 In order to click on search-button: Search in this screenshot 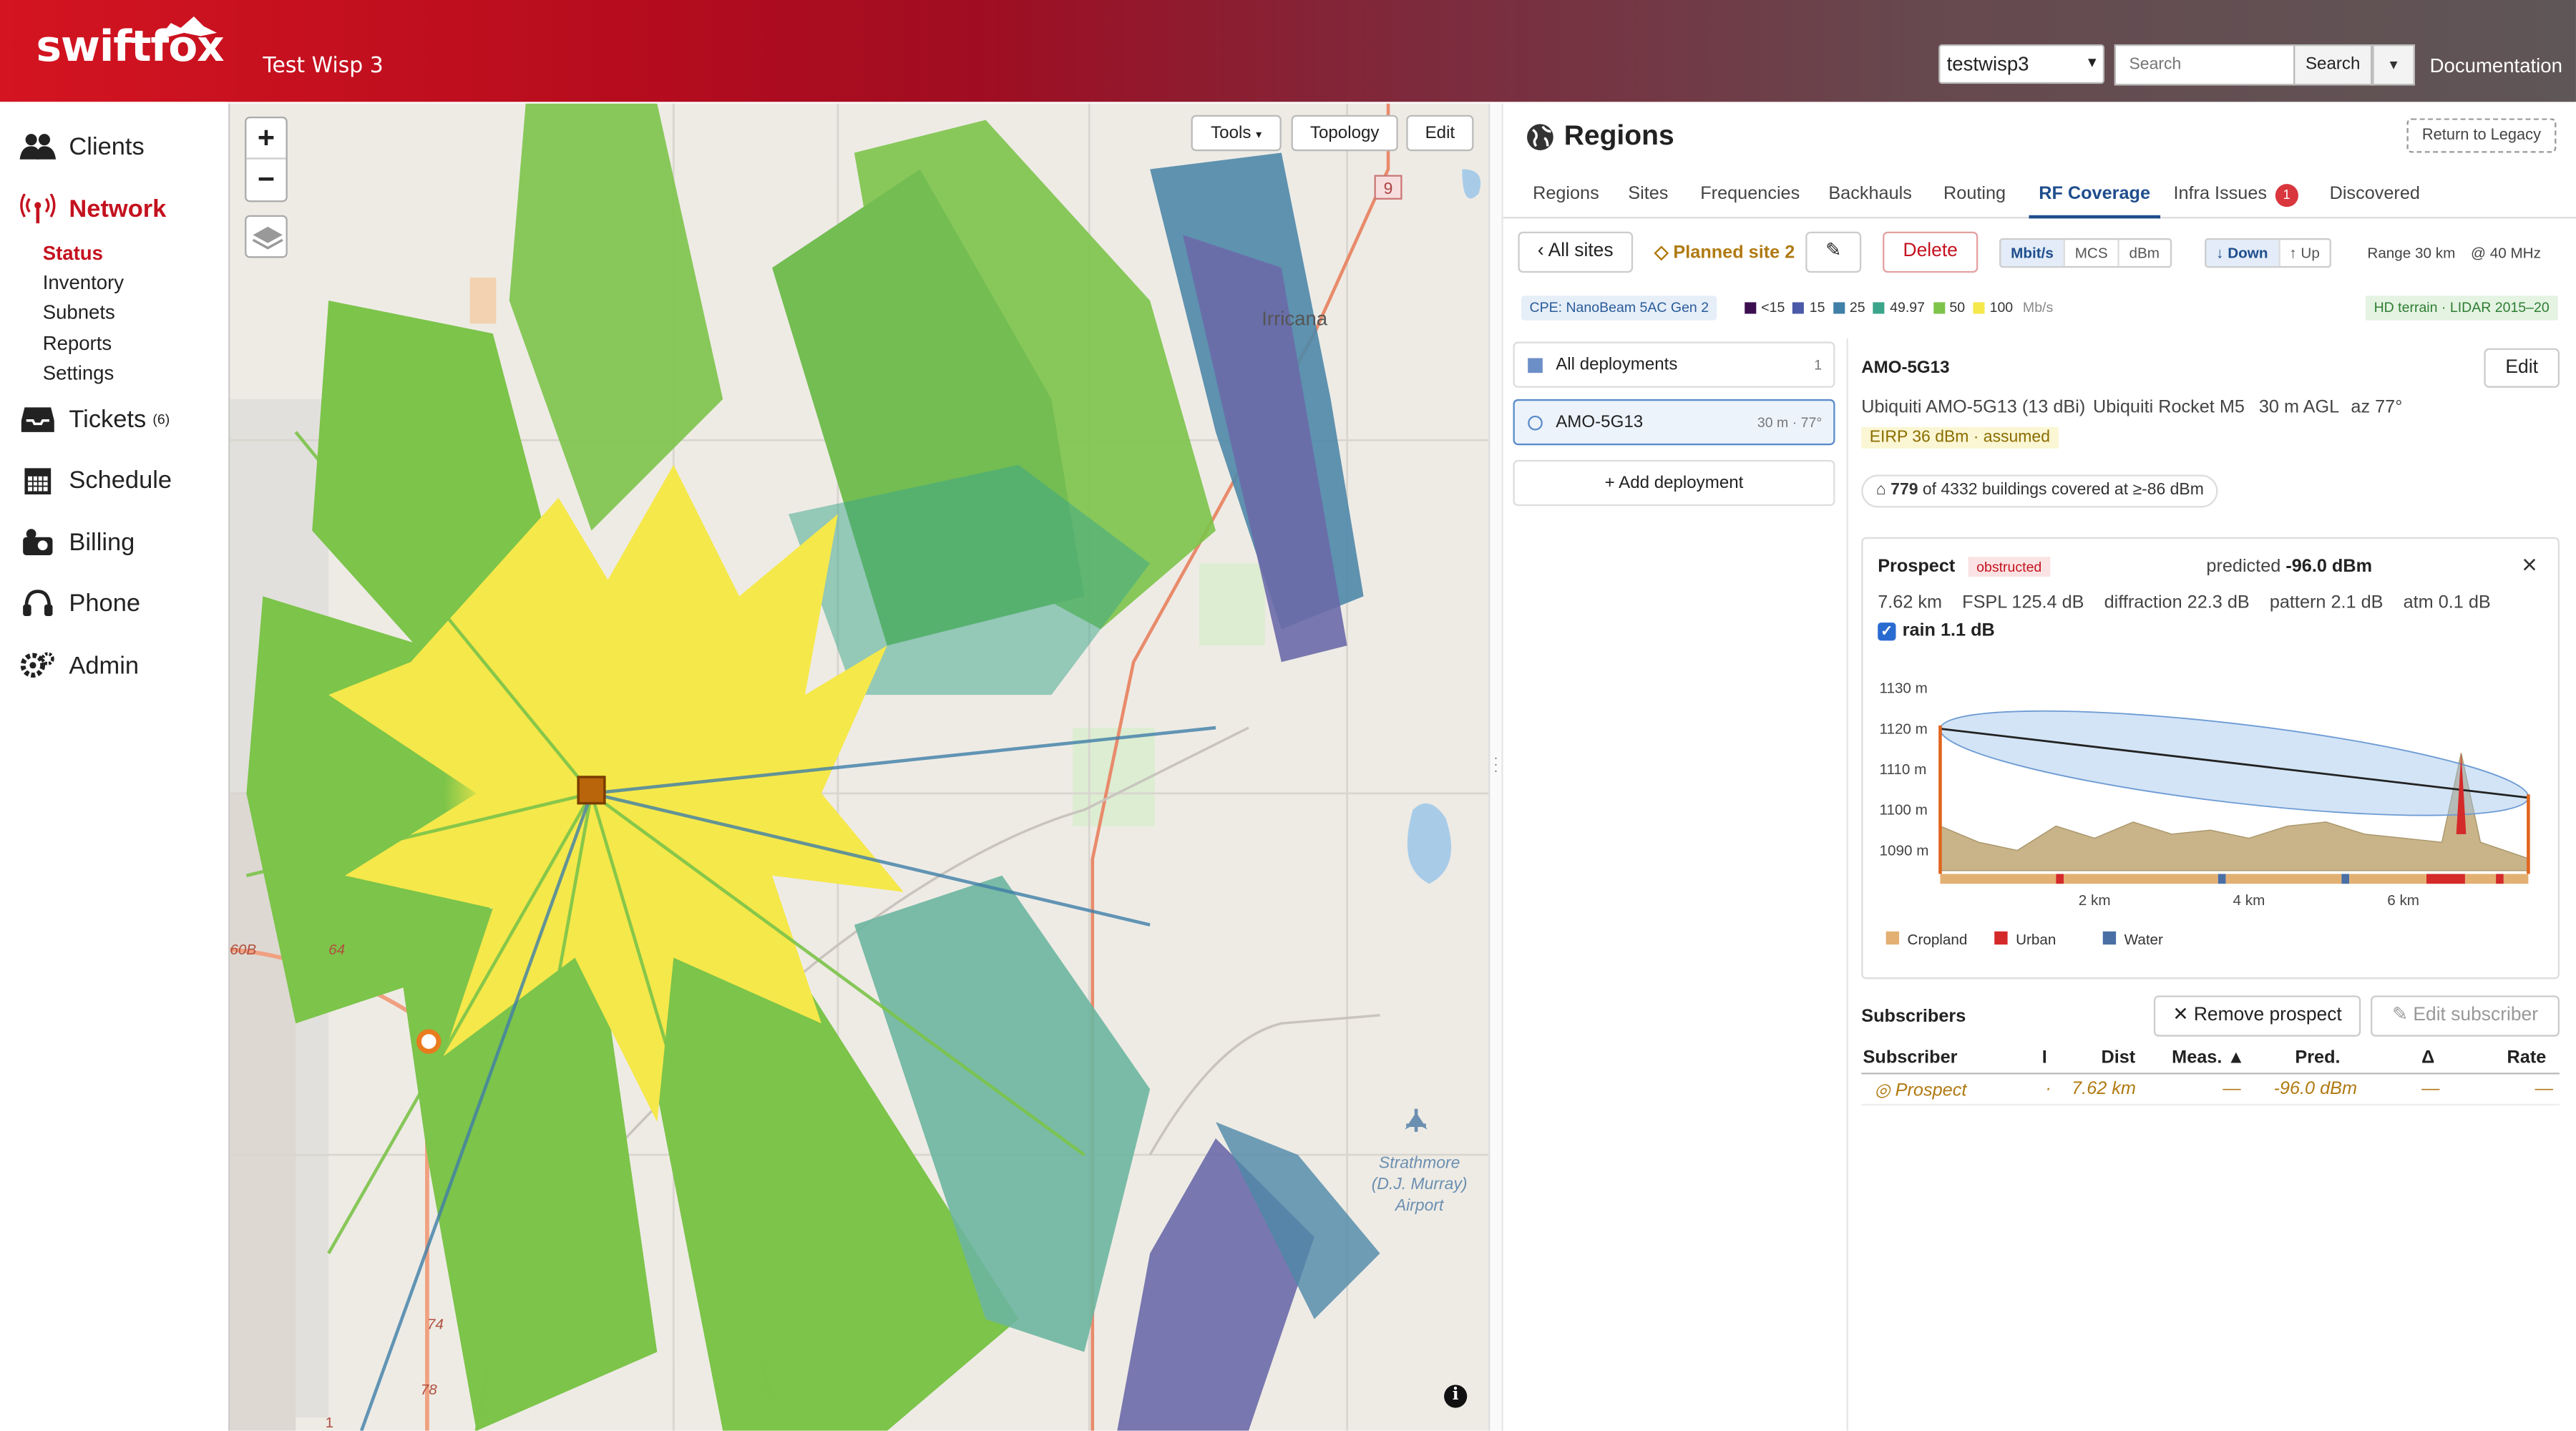, I will do `click(2333, 65)`.